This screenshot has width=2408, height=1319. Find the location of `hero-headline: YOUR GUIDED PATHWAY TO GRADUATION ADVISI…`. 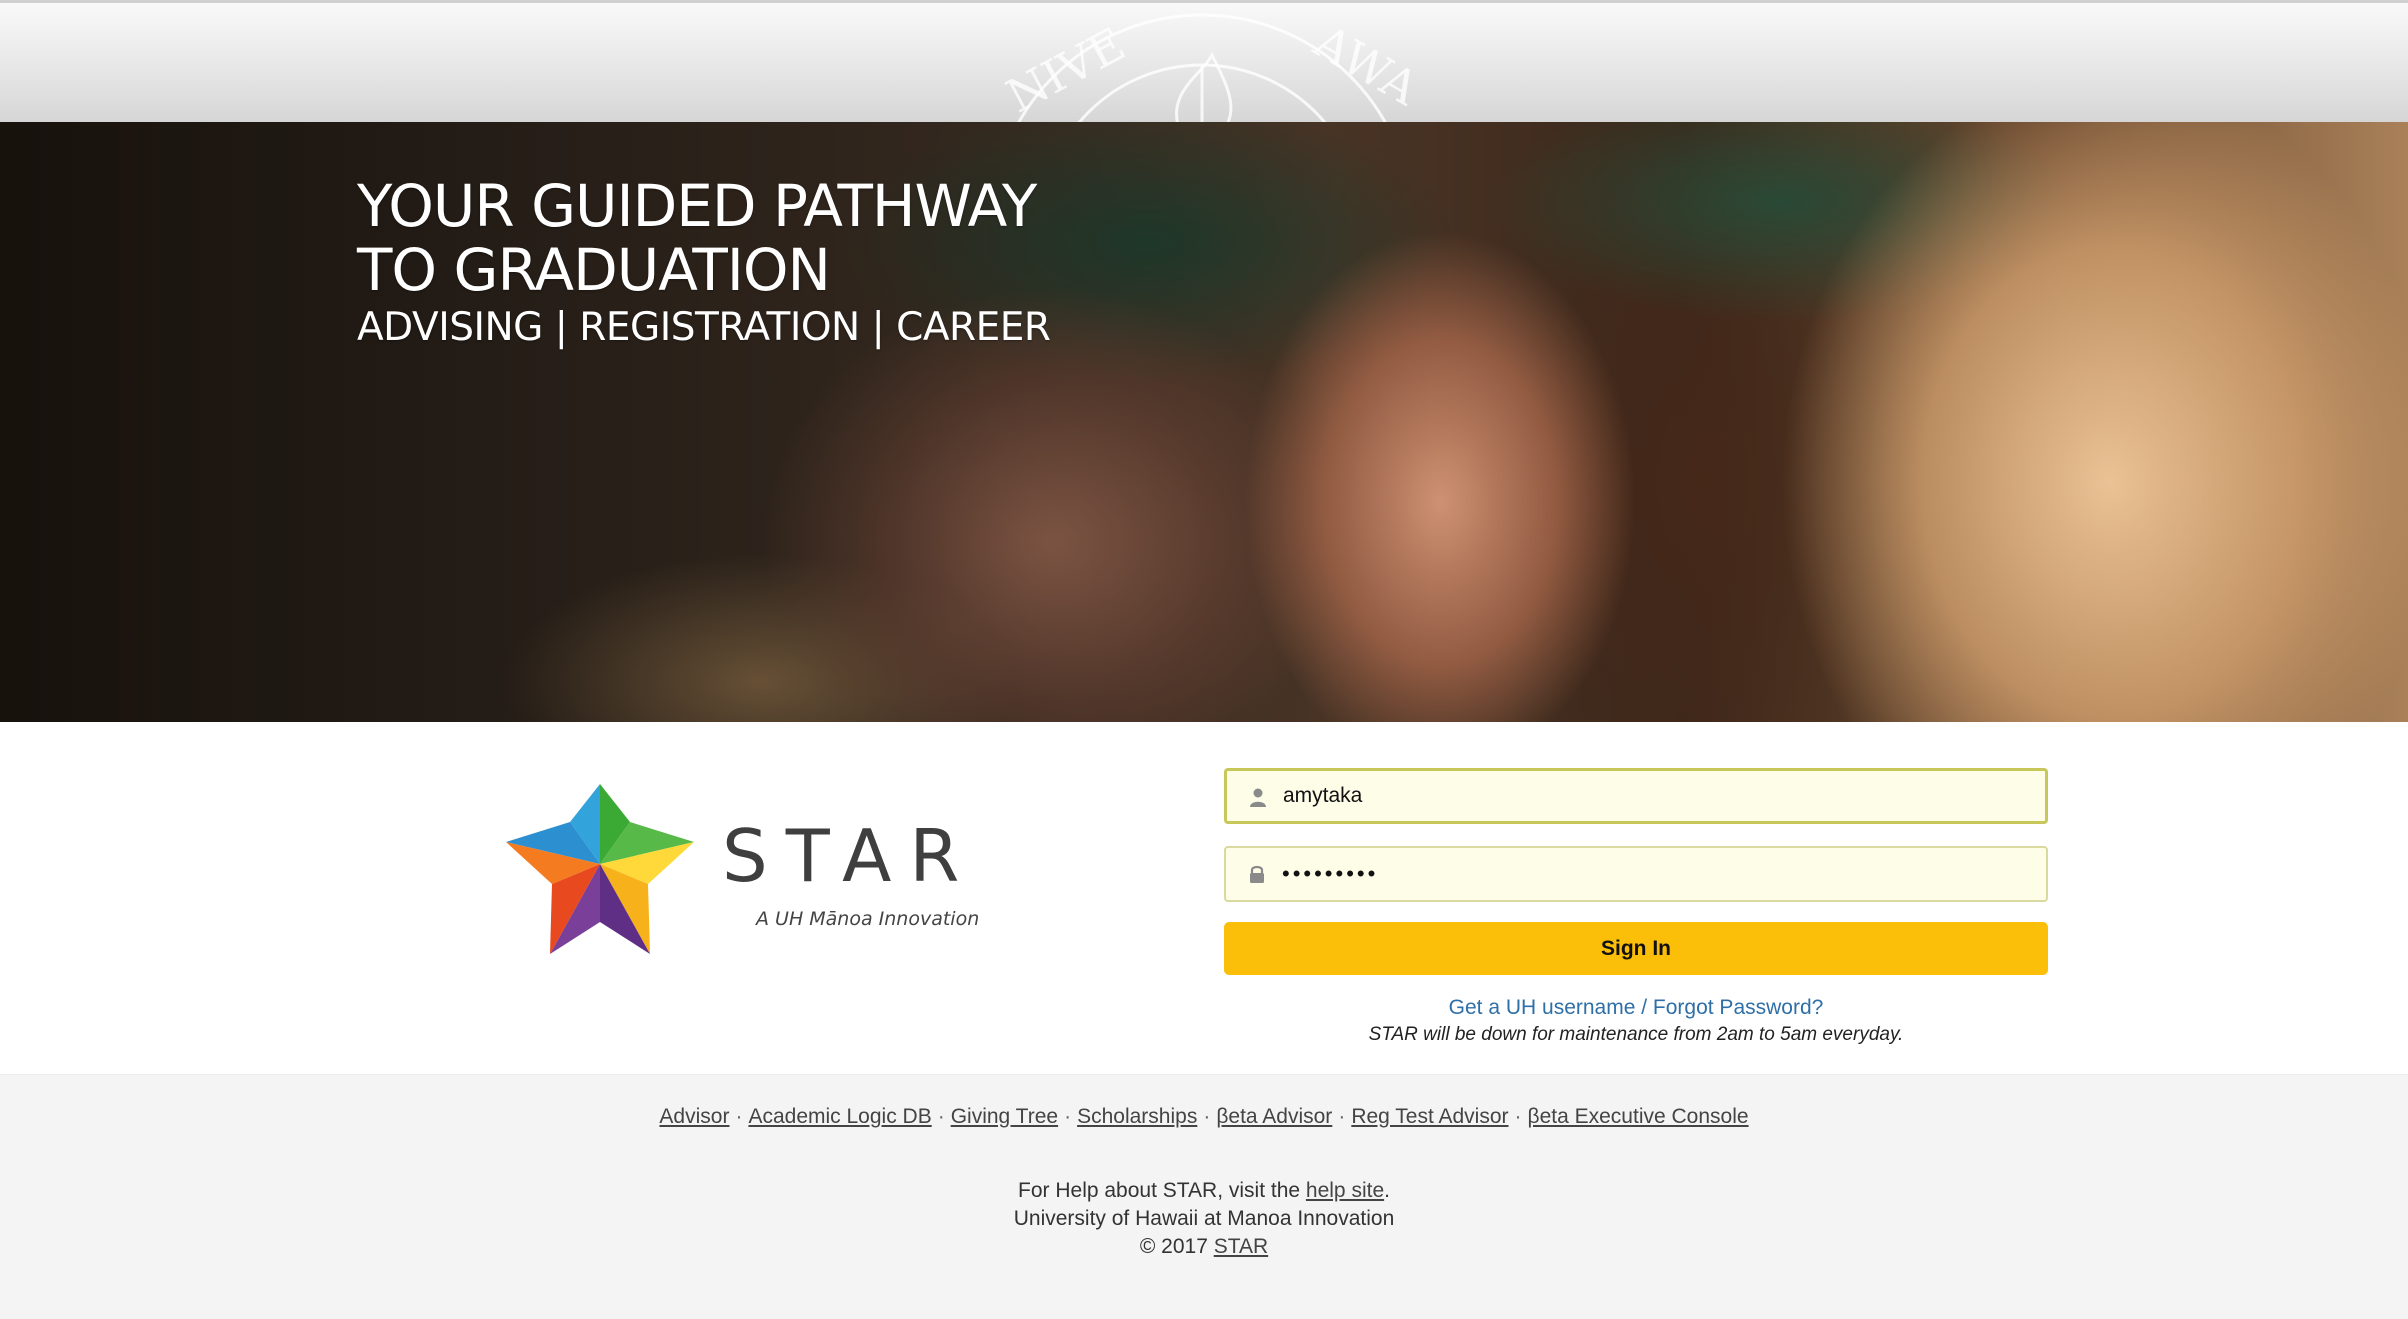

hero-headline: YOUR GUIDED PATHWAY TO GRADUATION ADVISI… is located at coordinates (704, 263).